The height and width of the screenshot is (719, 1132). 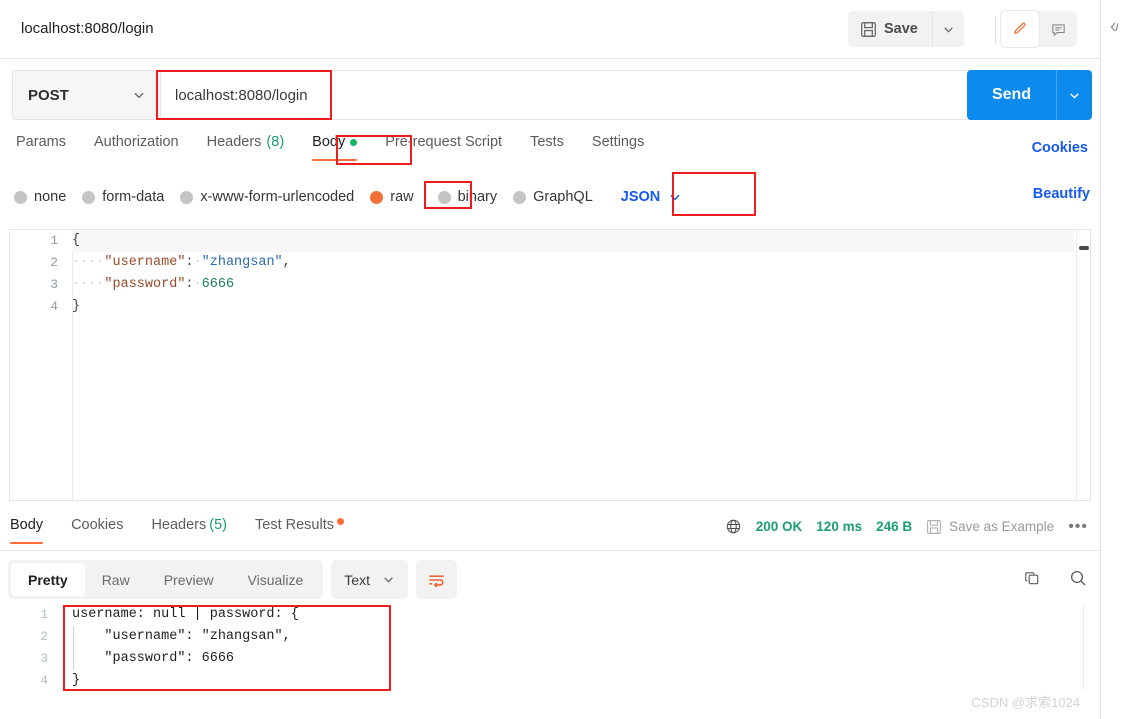 I want to click on tab-tests: Tests, so click(x=547, y=147).